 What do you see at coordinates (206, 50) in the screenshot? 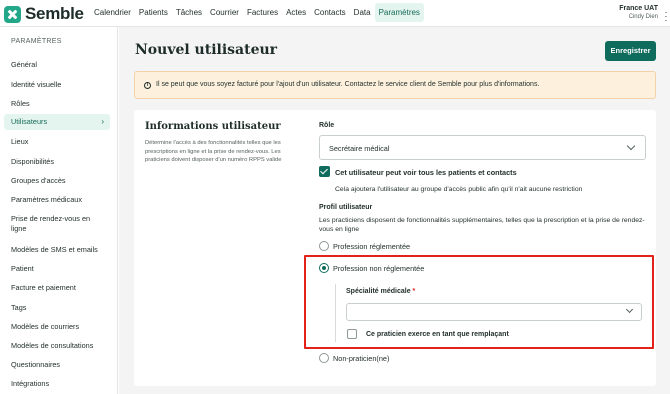
I see `page-title: Nouvel utilisateur` at bounding box center [206, 50].